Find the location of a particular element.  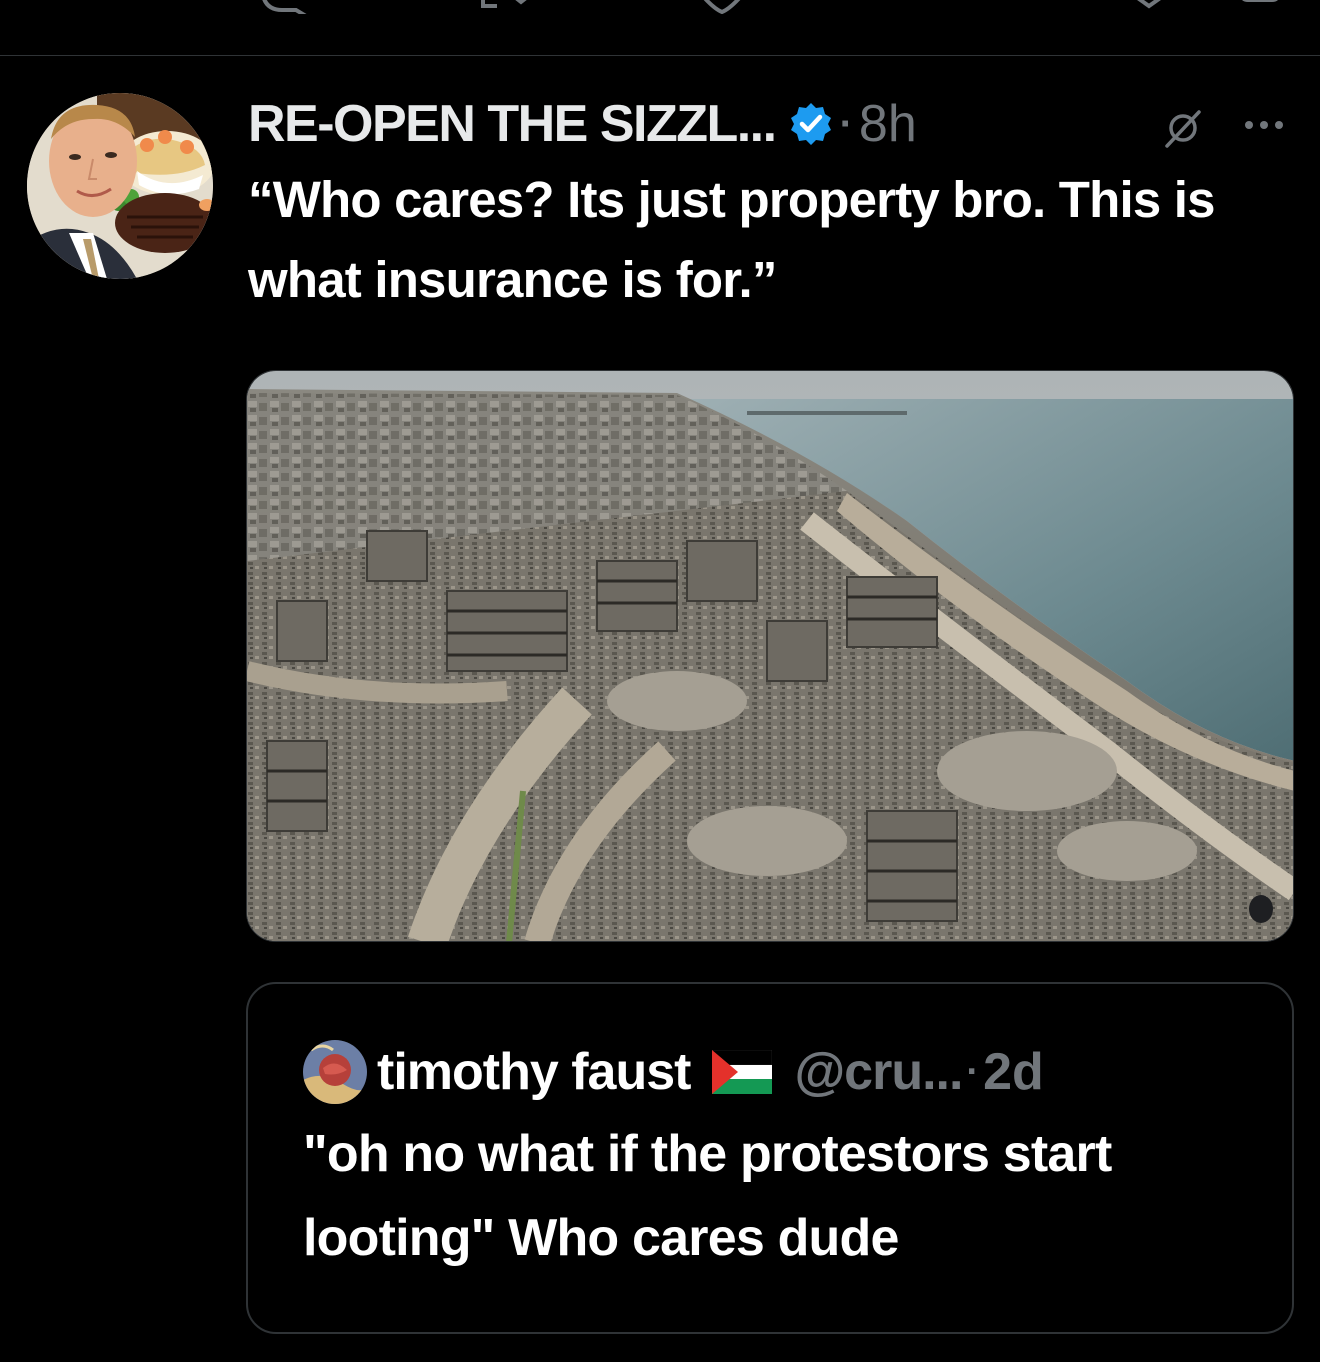

grok-icon is located at coordinates (1183, 128).